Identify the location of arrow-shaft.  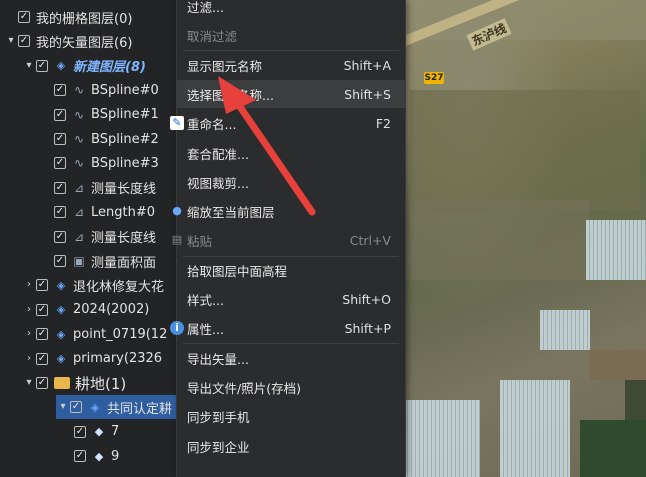
(273, 155).